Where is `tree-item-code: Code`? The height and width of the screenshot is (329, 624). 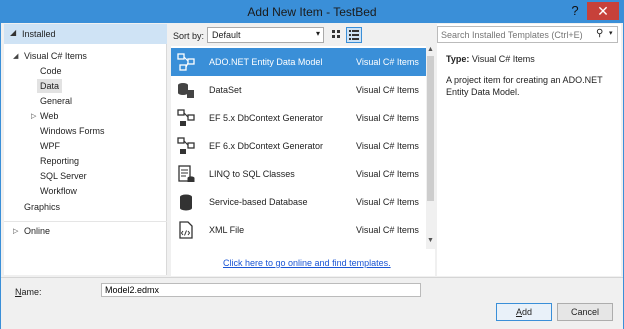 tree-item-code: Code is located at coordinates (51, 71).